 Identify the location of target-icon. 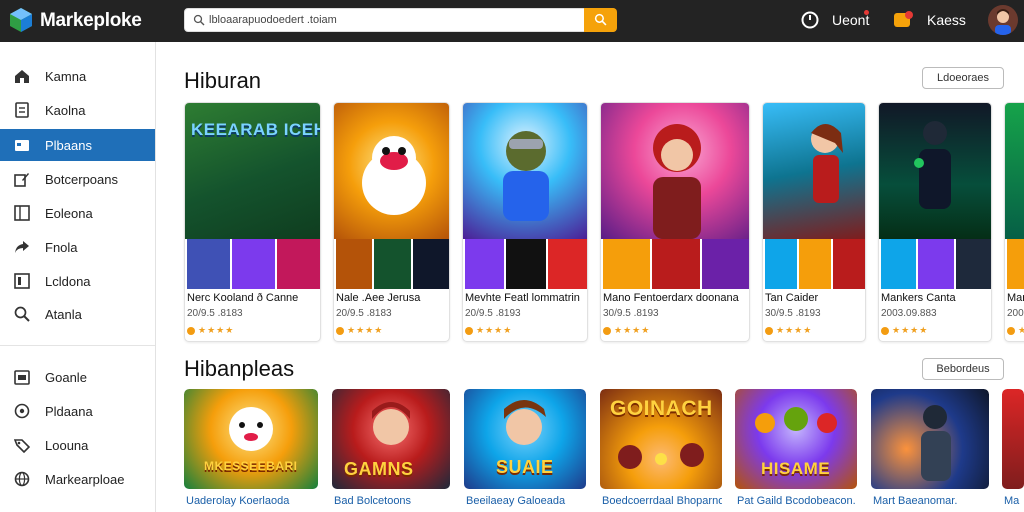
(22, 411).